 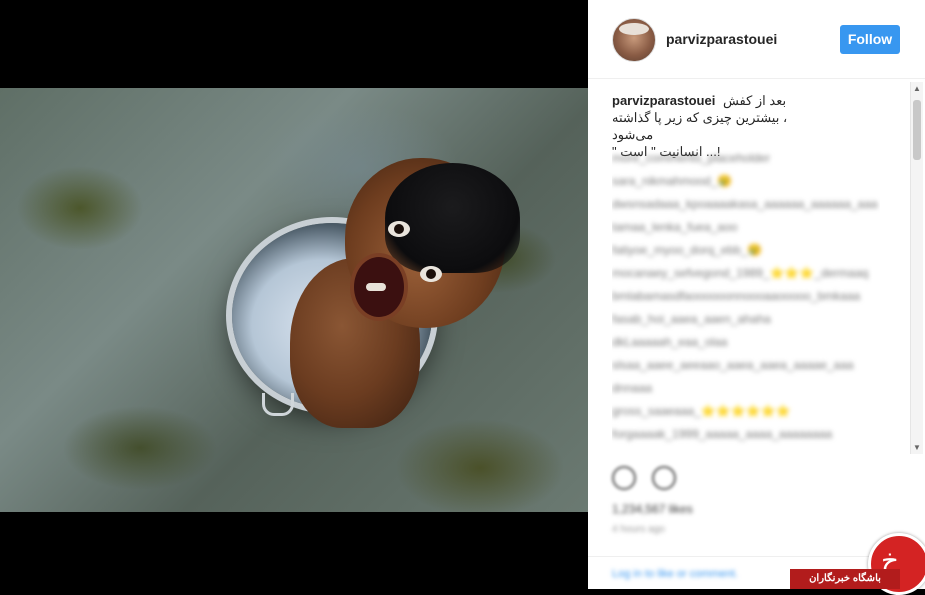 What do you see at coordinates (845, 579) in the screenshot?
I see `watermark-label: باشگاه خبرنگاران` at bounding box center [845, 579].